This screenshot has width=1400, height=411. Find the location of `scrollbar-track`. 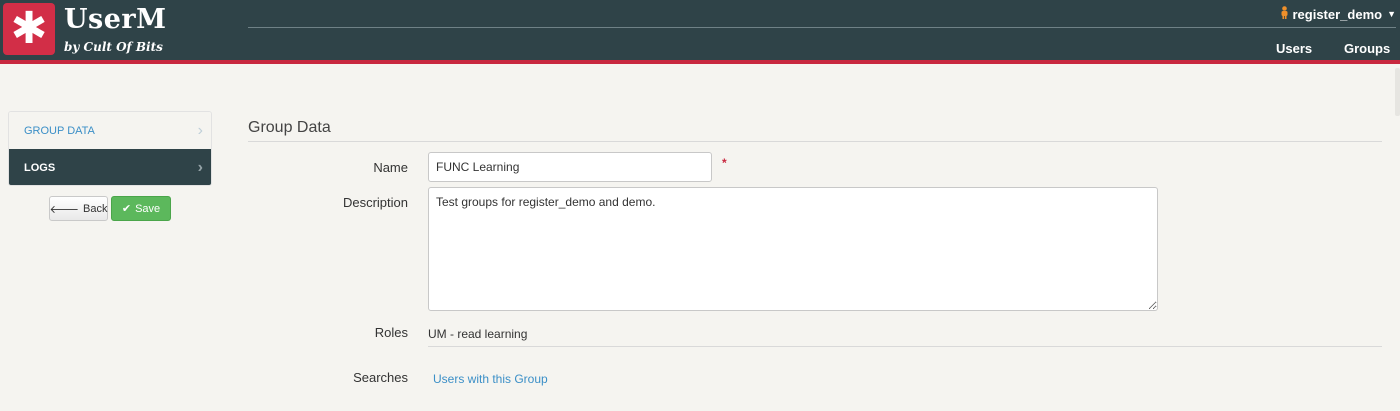

scrollbar-track is located at coordinates (1396, 237).